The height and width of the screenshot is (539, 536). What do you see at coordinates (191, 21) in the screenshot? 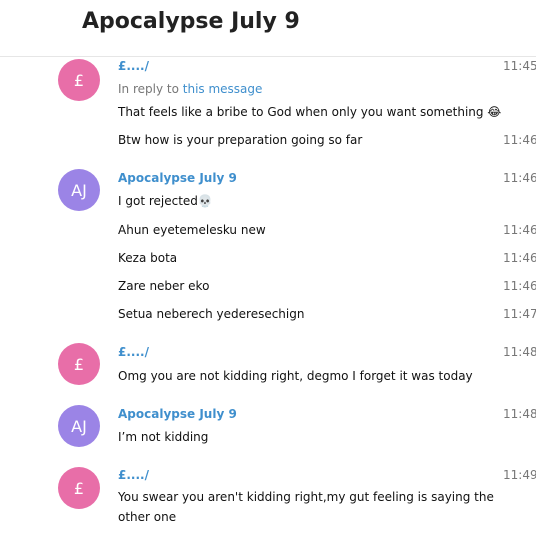
I see `chat-title: Apocalypse July 9` at bounding box center [191, 21].